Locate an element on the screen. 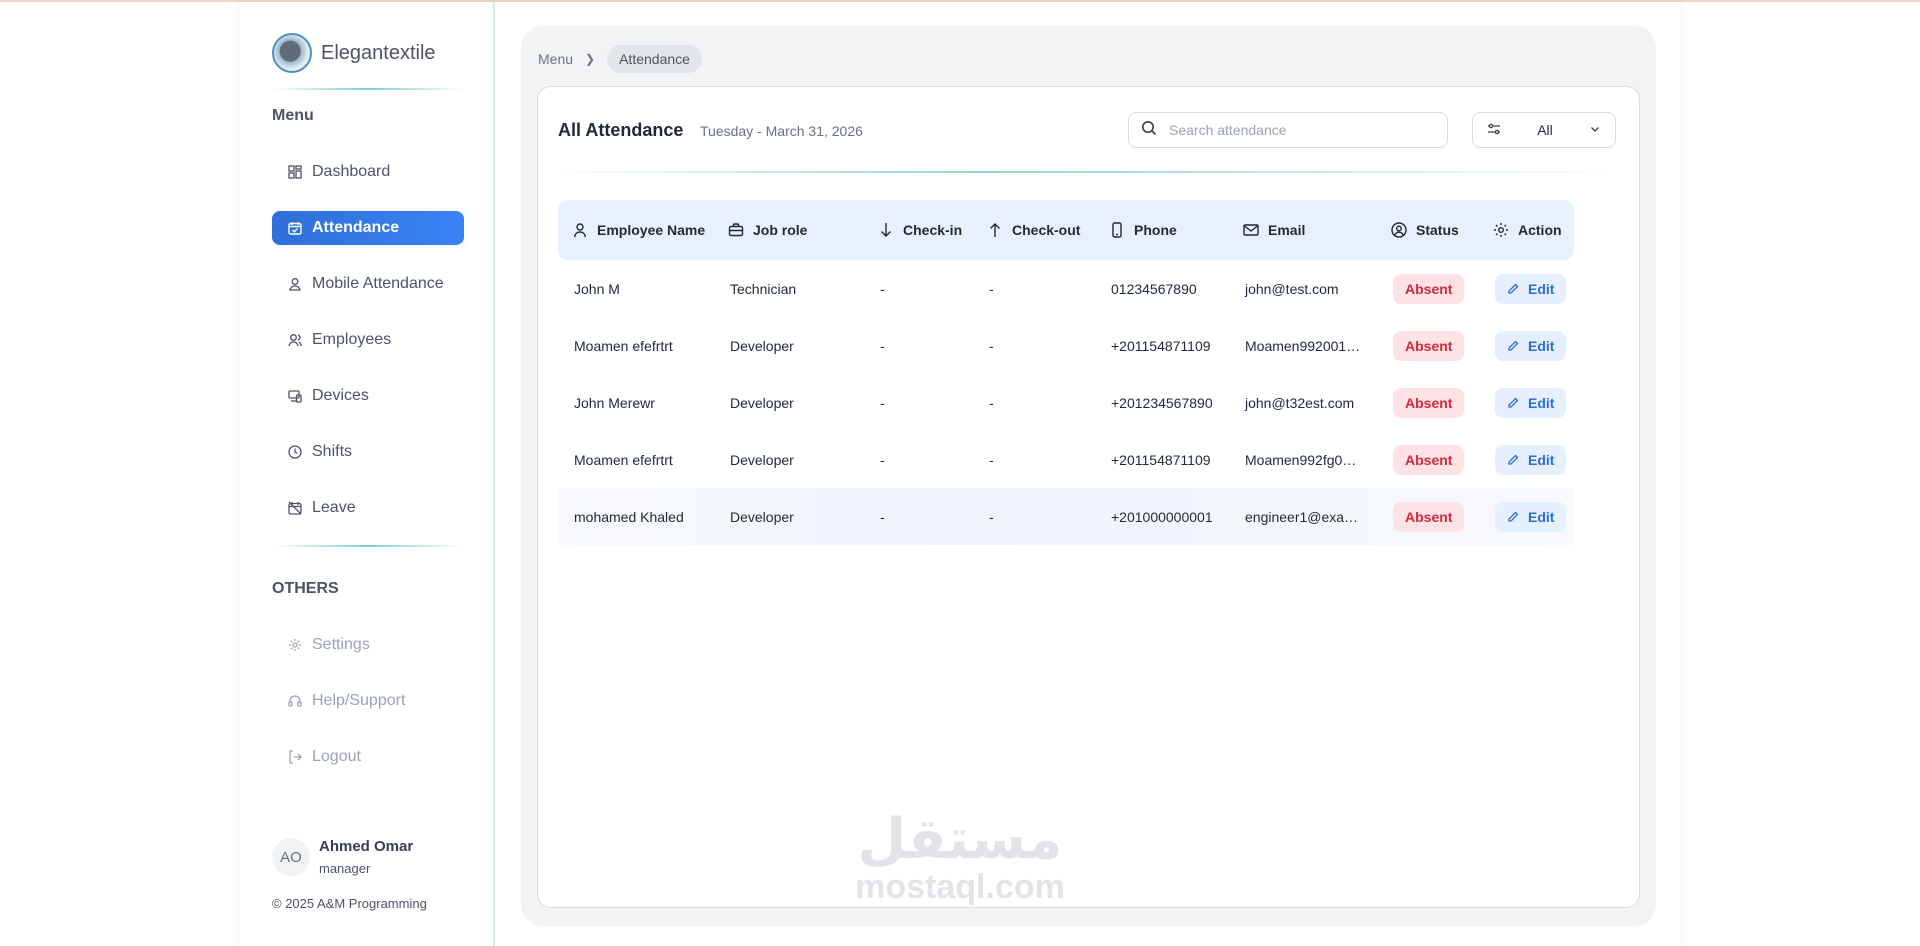 Image resolution: width=1920 pixels, height=946 pixels. sidebar-item-label: Attendance is located at coordinates (356, 227).